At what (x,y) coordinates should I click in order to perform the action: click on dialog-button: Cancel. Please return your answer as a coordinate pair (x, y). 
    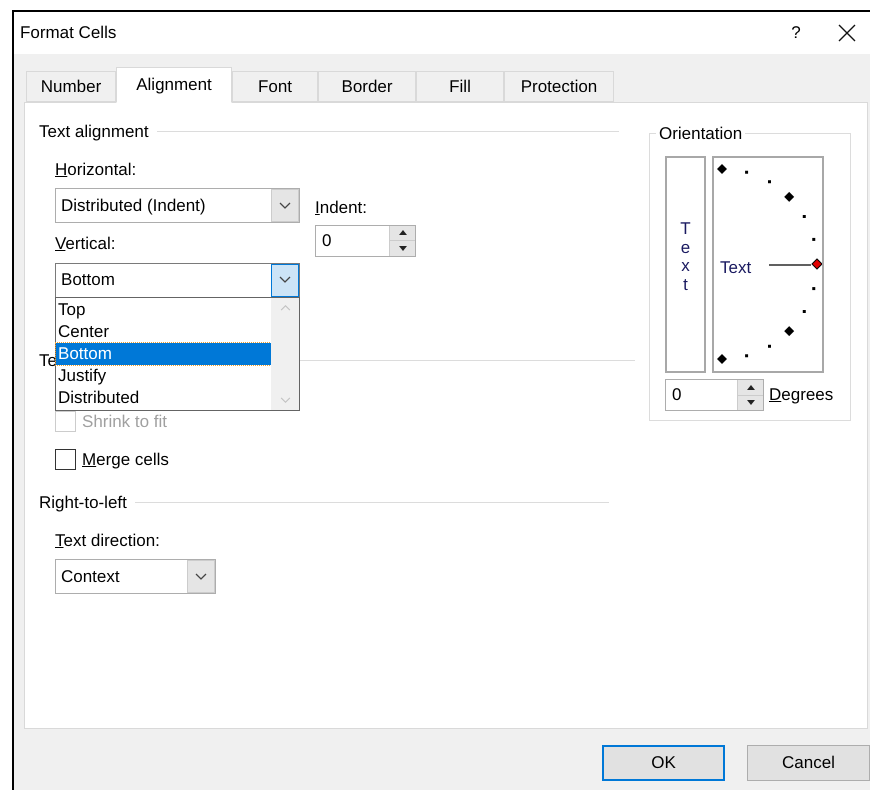
    Looking at the image, I should click on (808, 763).